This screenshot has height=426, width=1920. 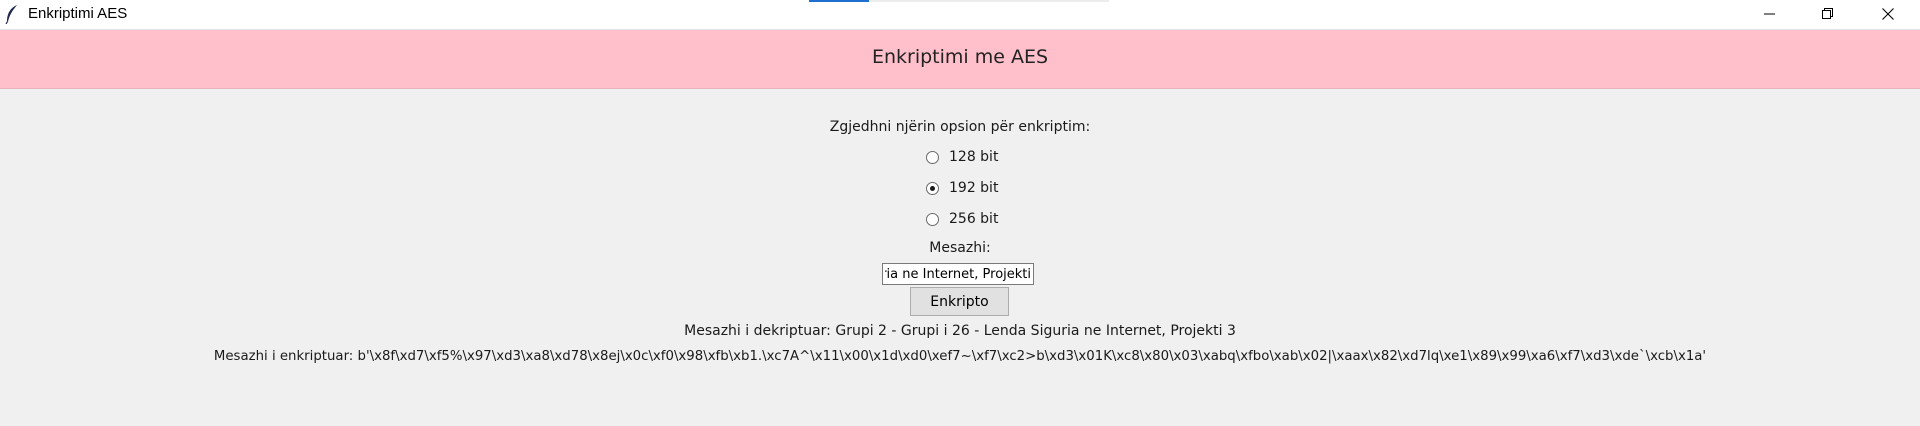 I want to click on radio-option-128: 128 bit, so click(x=962, y=157).